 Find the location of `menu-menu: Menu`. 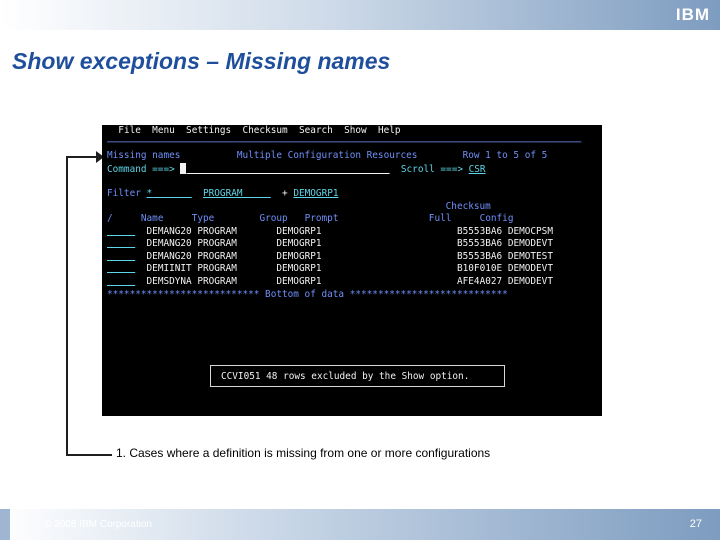

menu-menu: Menu is located at coordinates (163, 130).